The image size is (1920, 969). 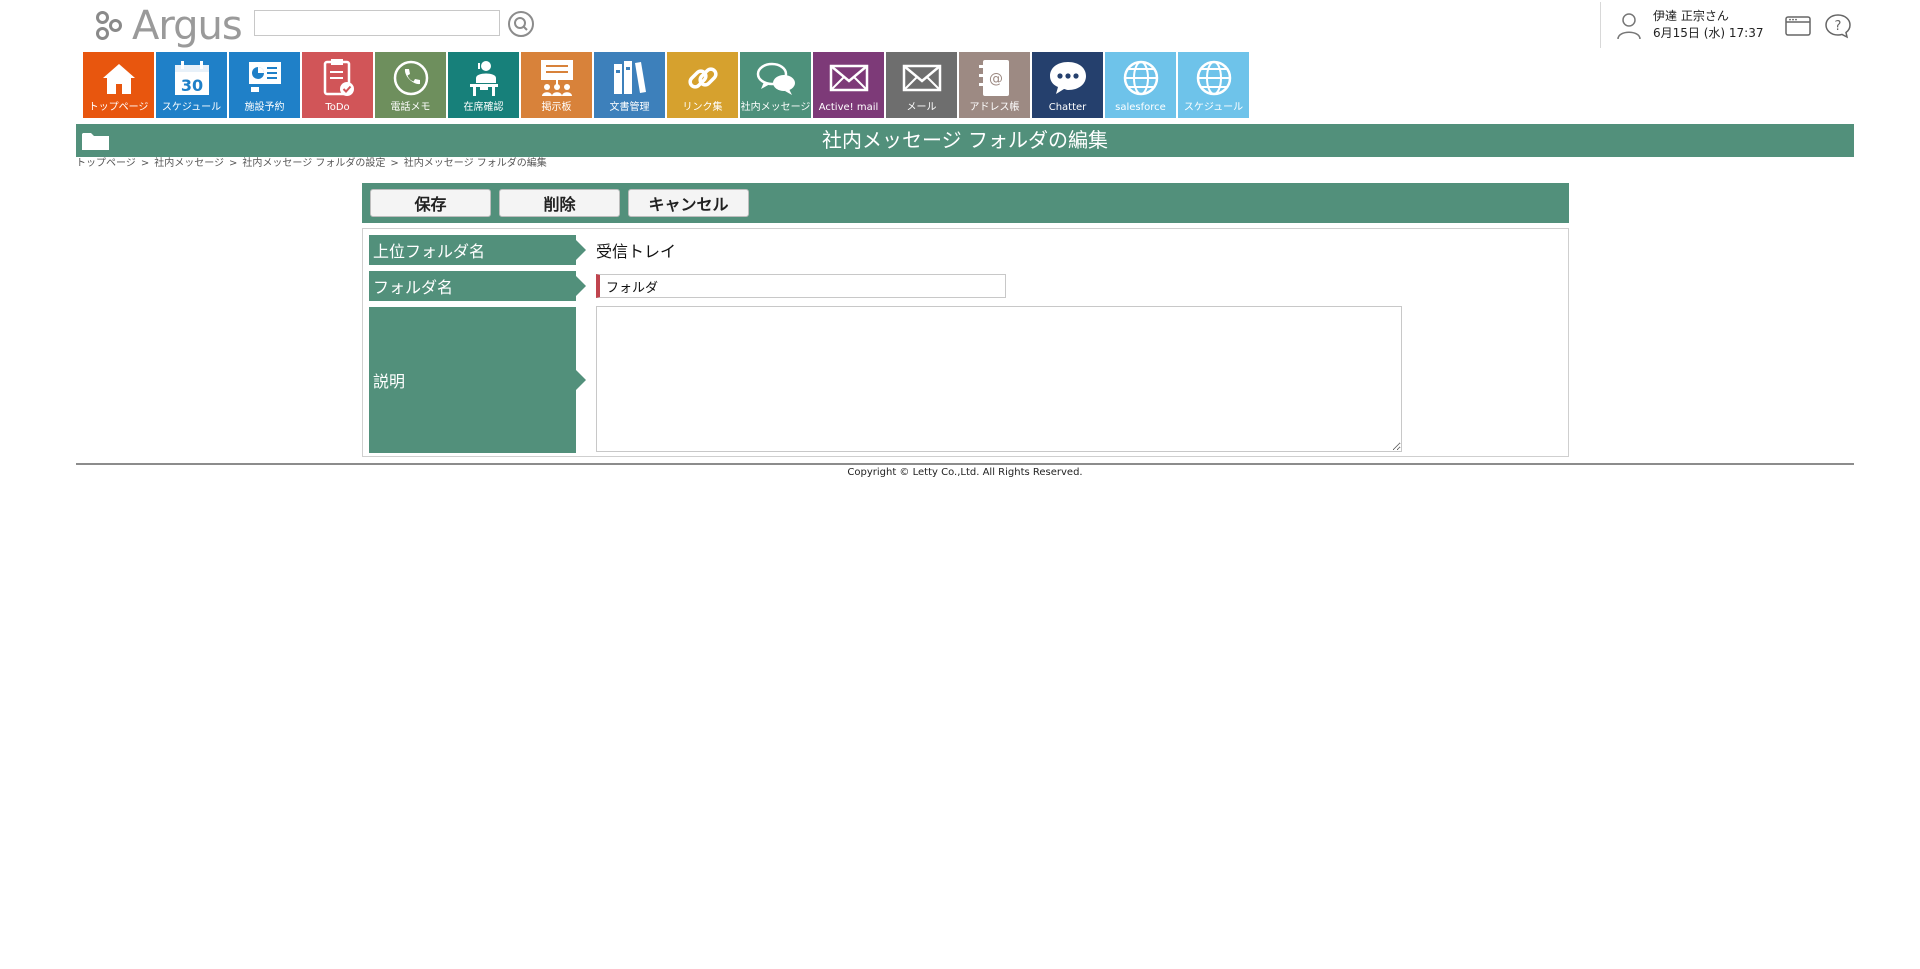 I want to click on header: Argus 伊達 正宗さん 6月15日 (水) 17:37 ?, so click(x=960, y=26).